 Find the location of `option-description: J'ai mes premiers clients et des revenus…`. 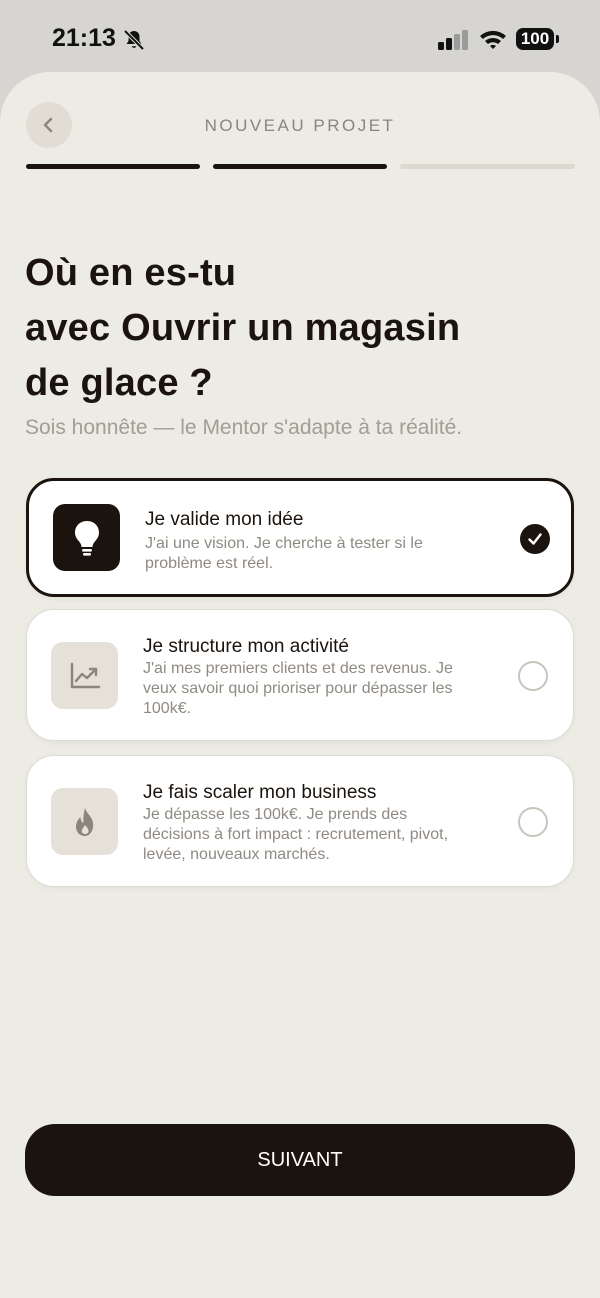

option-description: J'ai mes premiers clients et des revenus… is located at coordinates (298, 688).